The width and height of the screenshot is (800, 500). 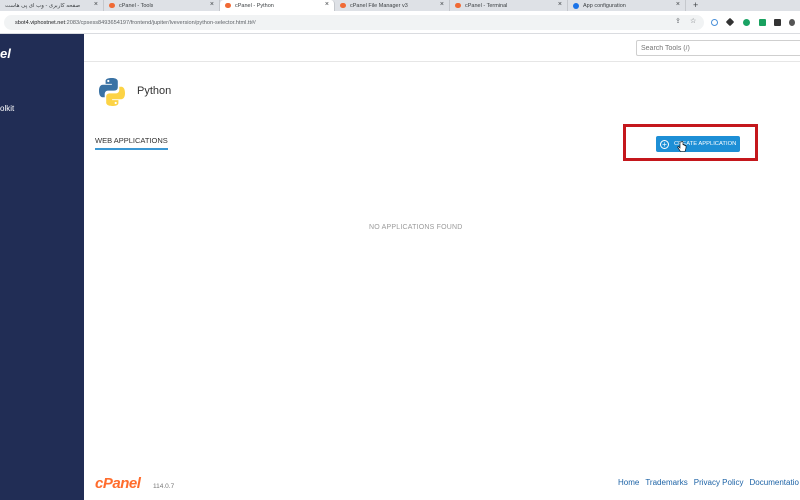 I want to click on browser-tab-active: cPanel - Python ×, so click(x=277, y=5).